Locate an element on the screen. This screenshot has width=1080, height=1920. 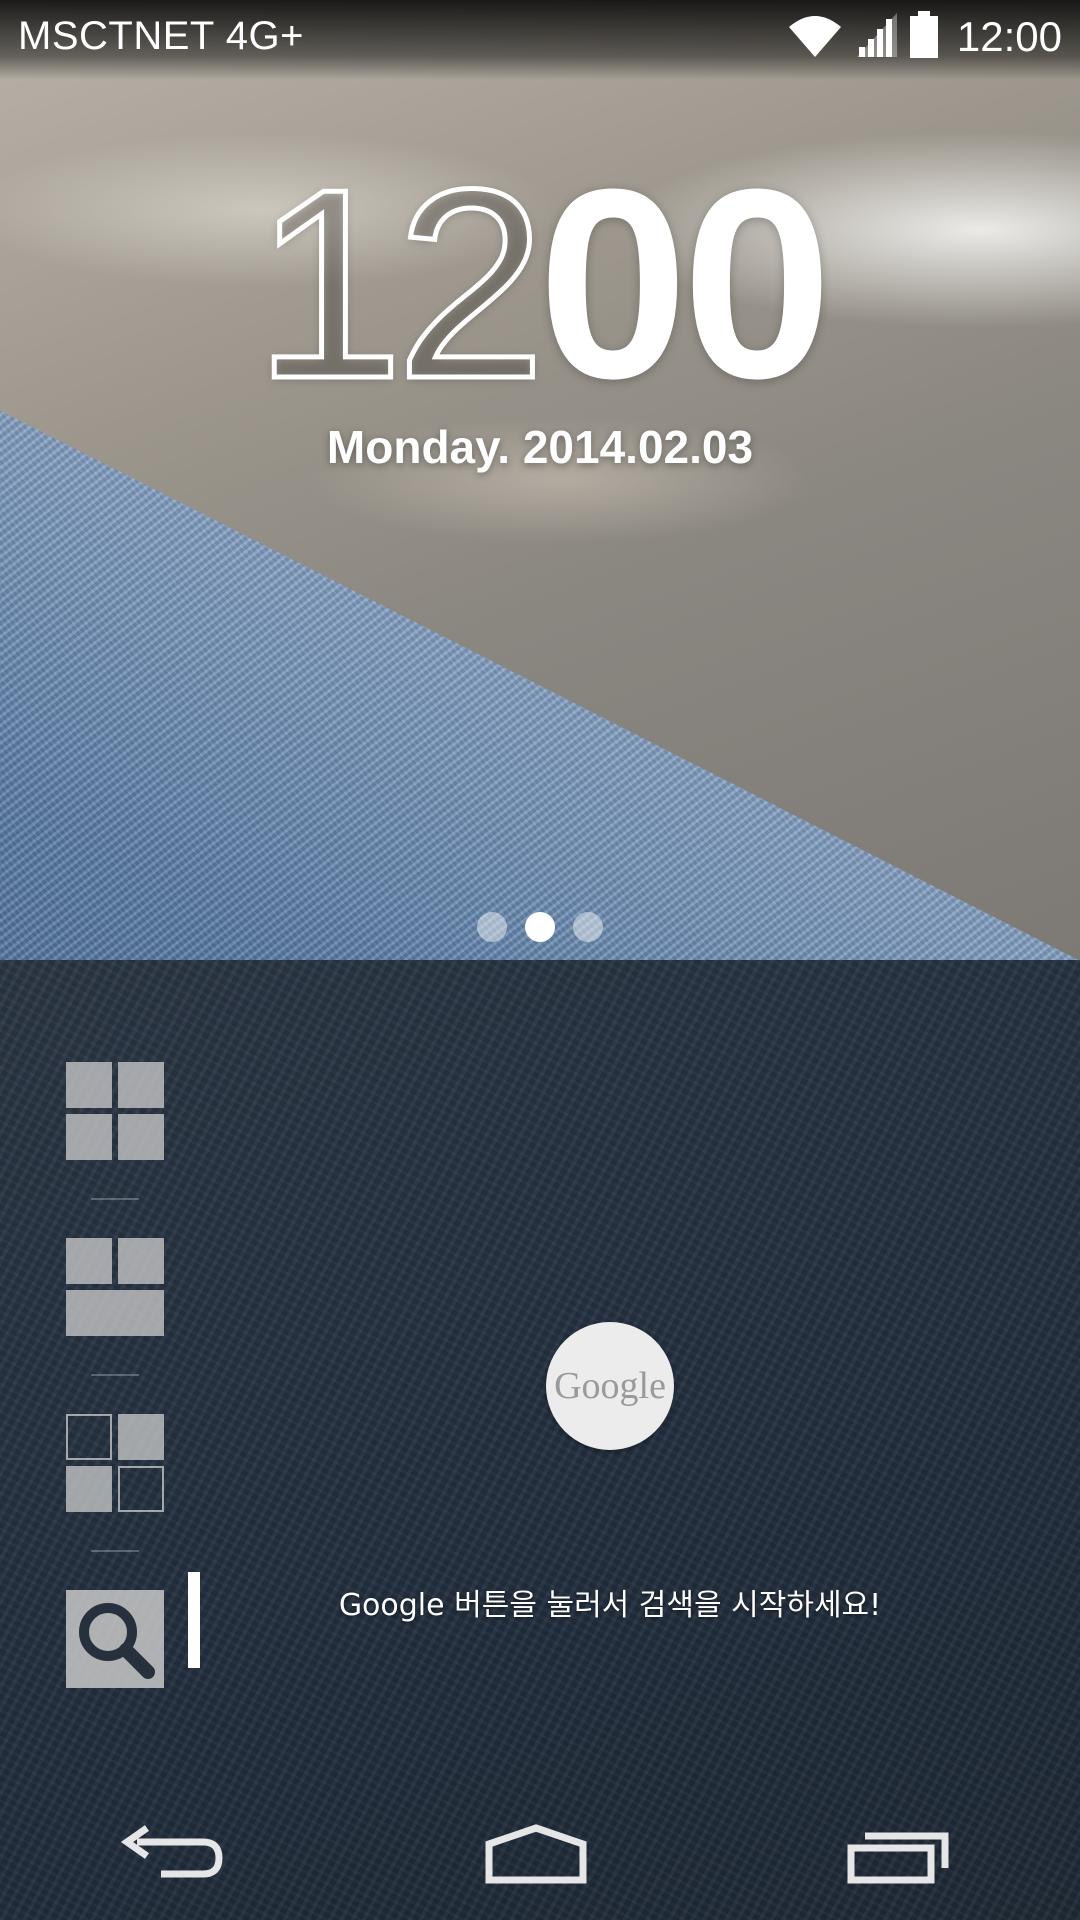
wifi-icon is located at coordinates (815, 37).